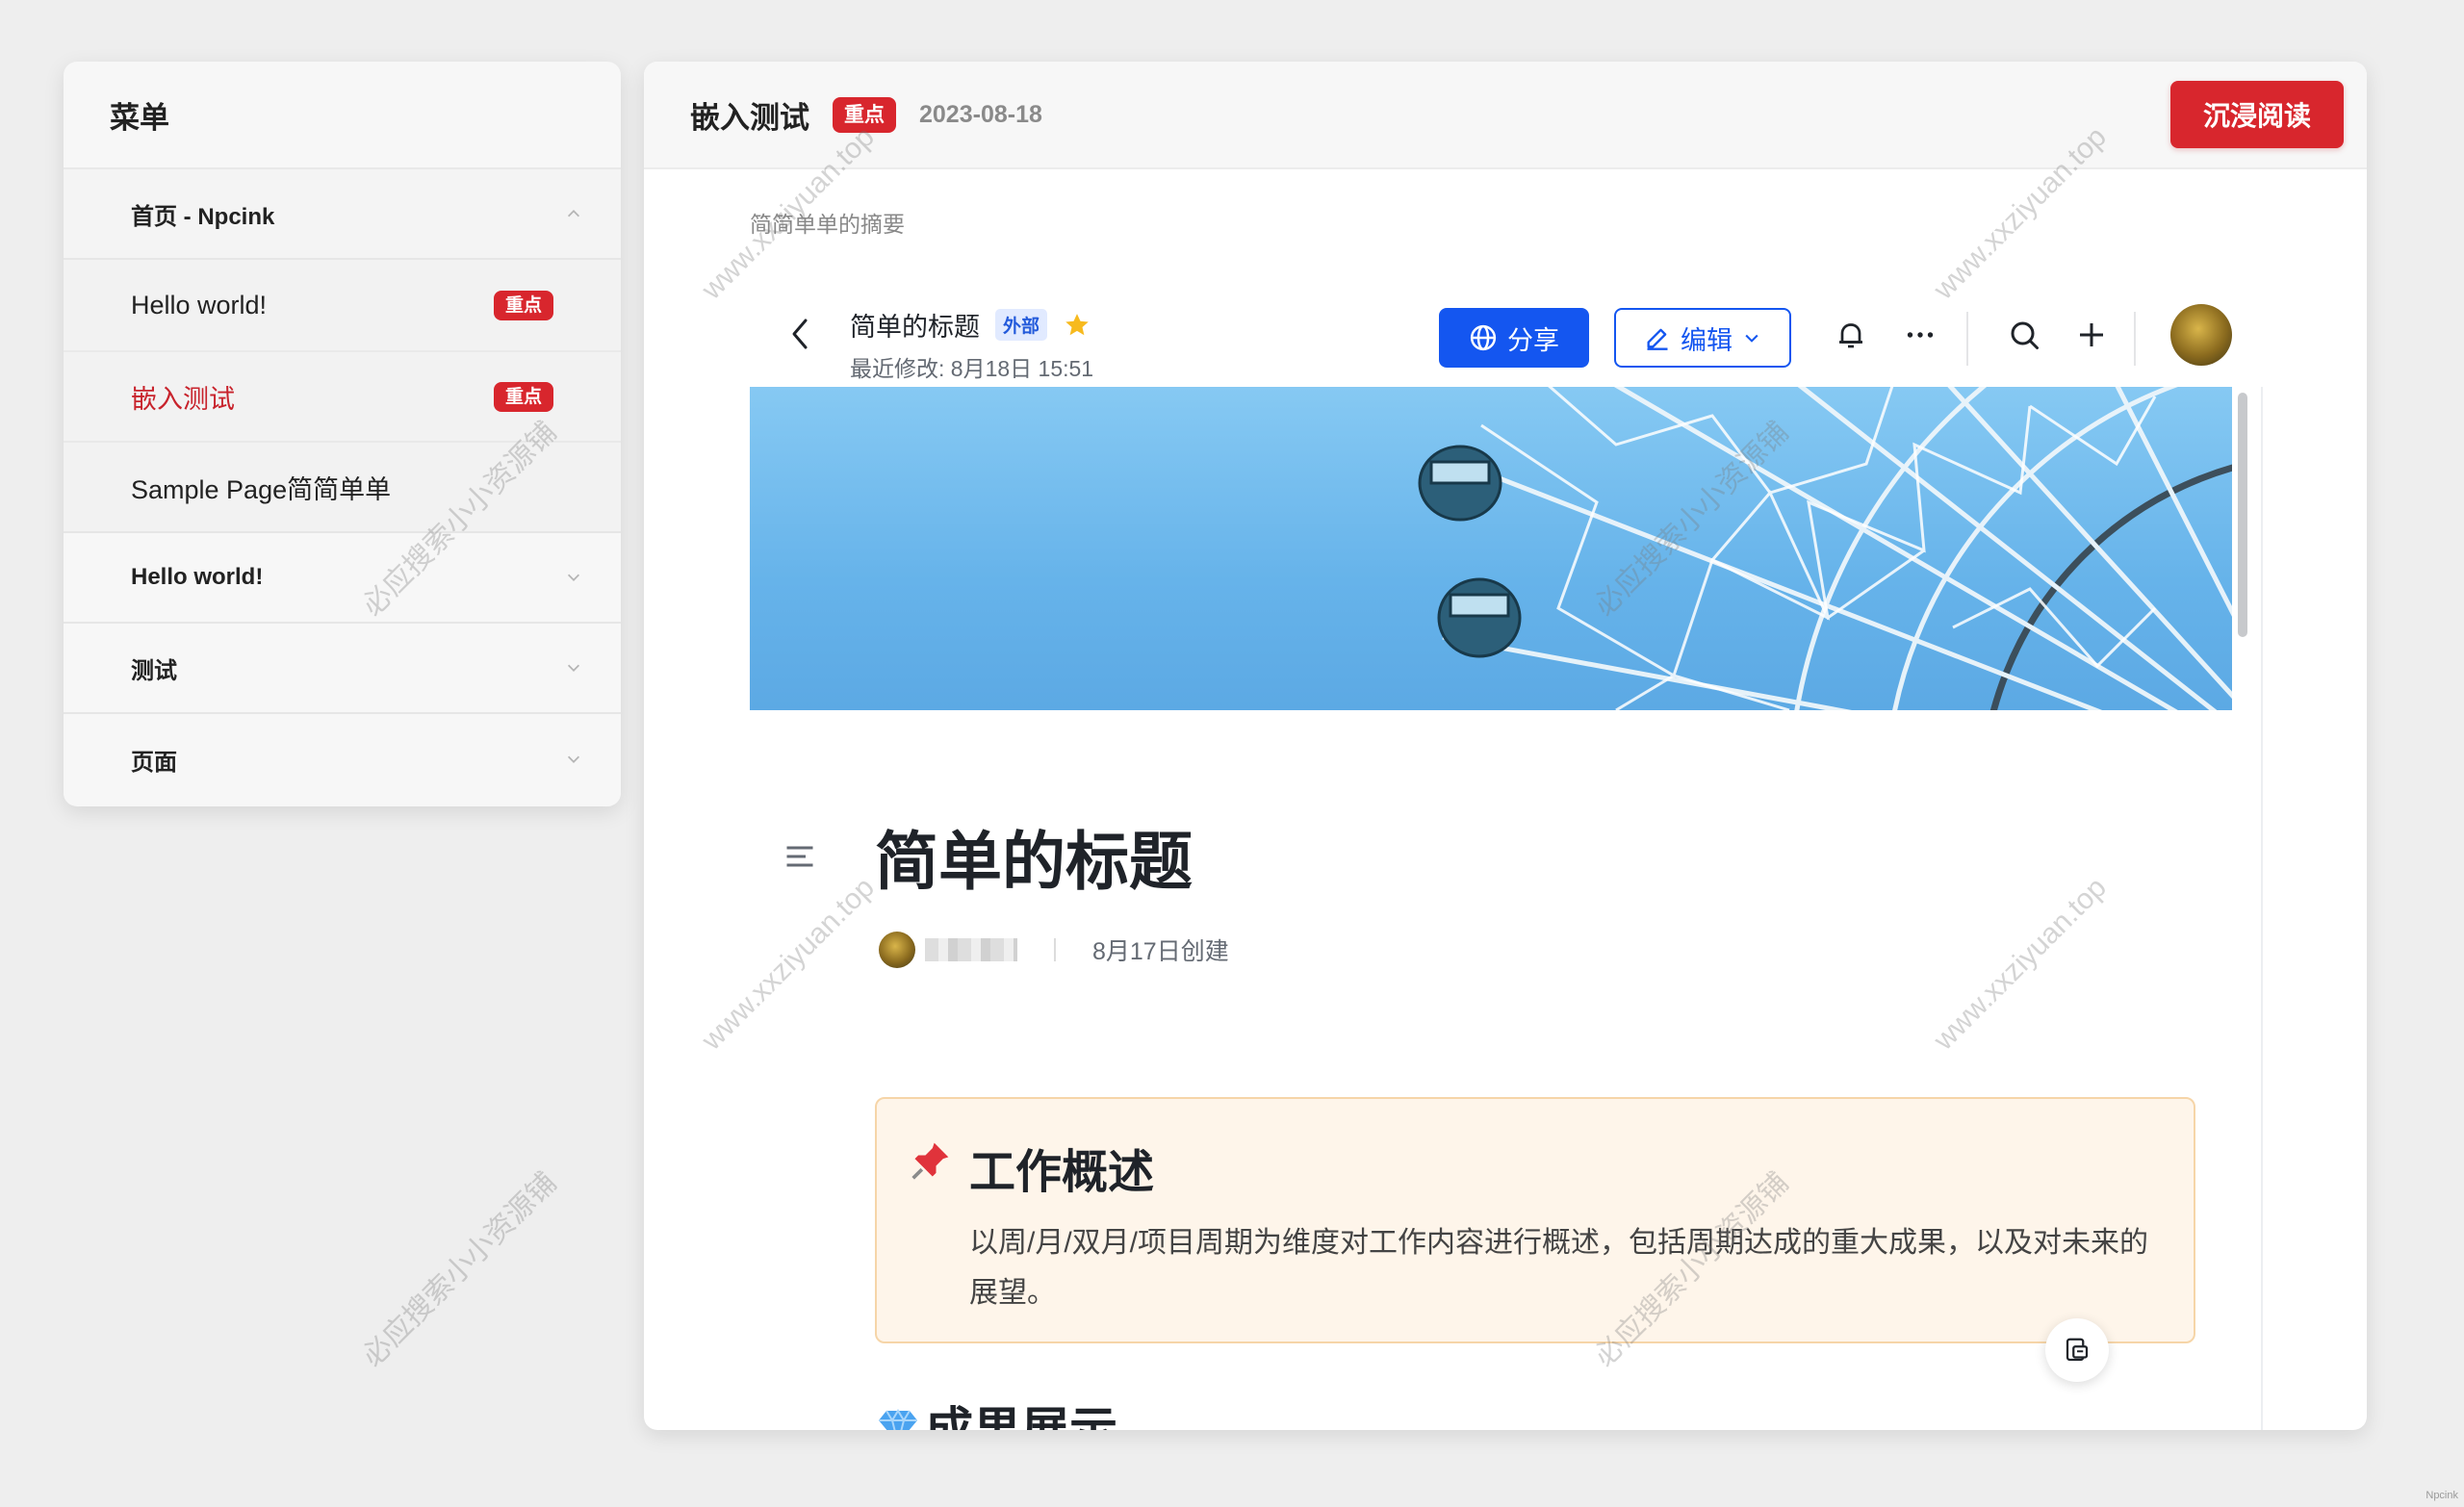 The image size is (2464, 1507). What do you see at coordinates (2242, 515) in the screenshot?
I see `scrollbar` at bounding box center [2242, 515].